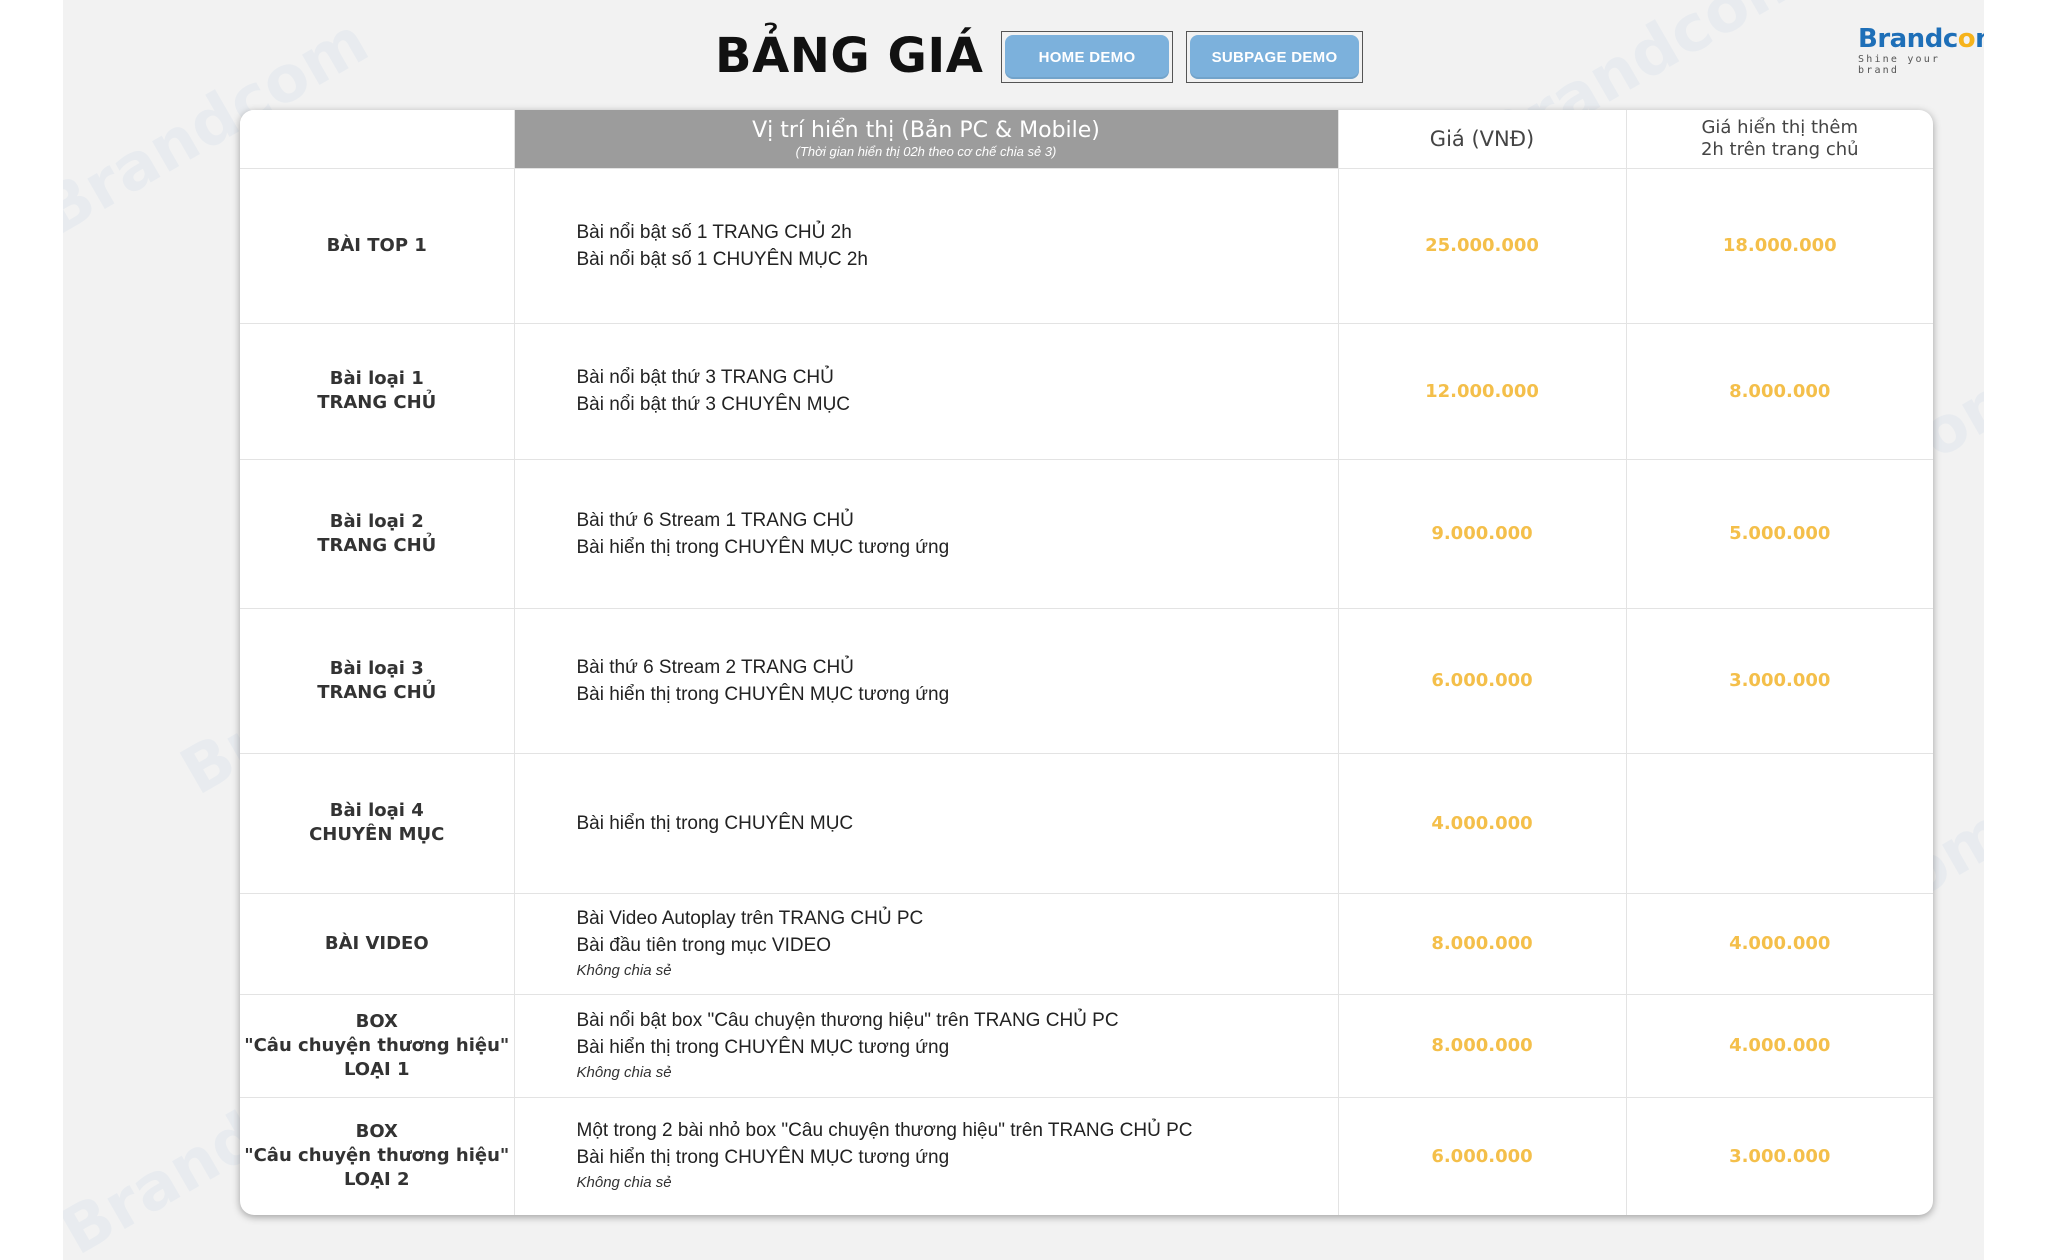  Describe the element at coordinates (377, 246) in the screenshot. I see `row-name: BÀI TOP 1` at that location.